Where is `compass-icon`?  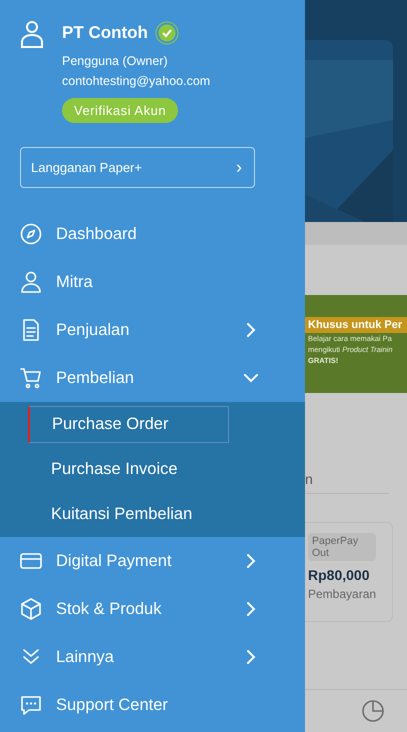 compass-icon is located at coordinates (31, 234).